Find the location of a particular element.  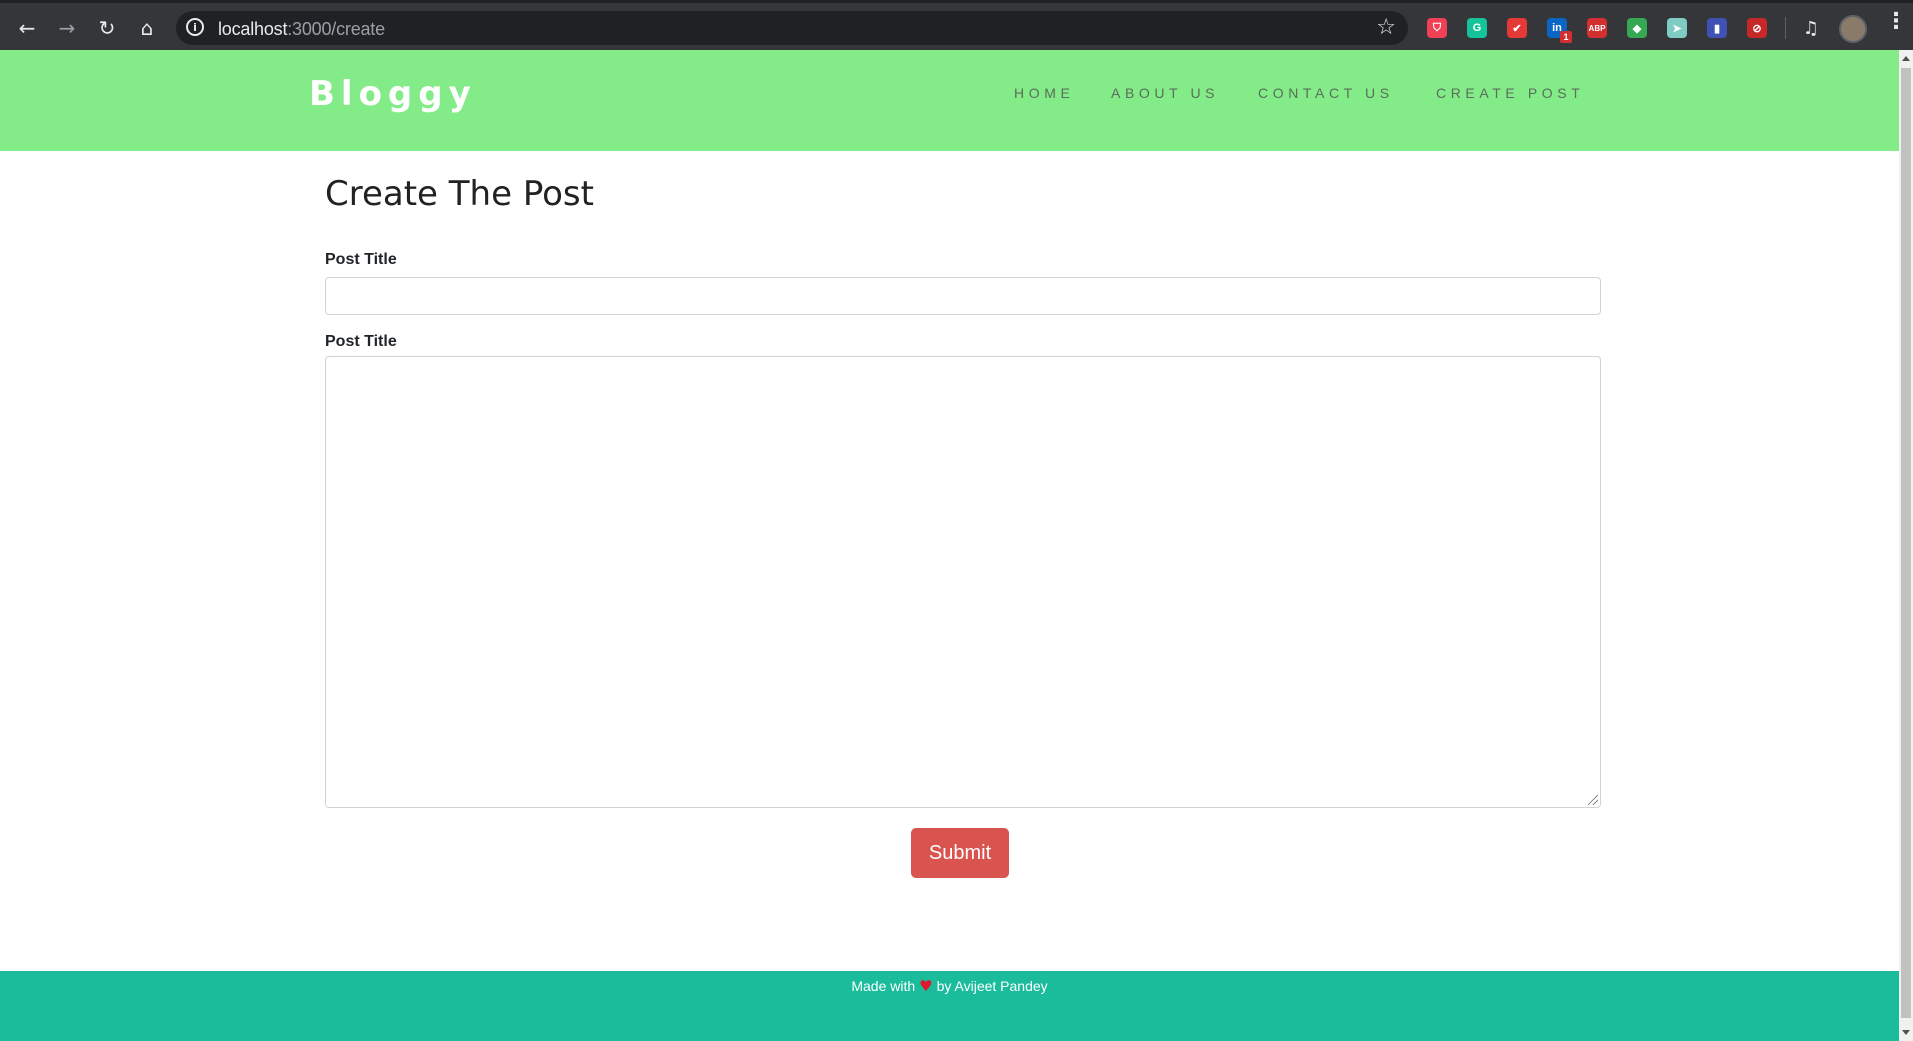

bookmark-star-icon: ☆ is located at coordinates (1386, 27).